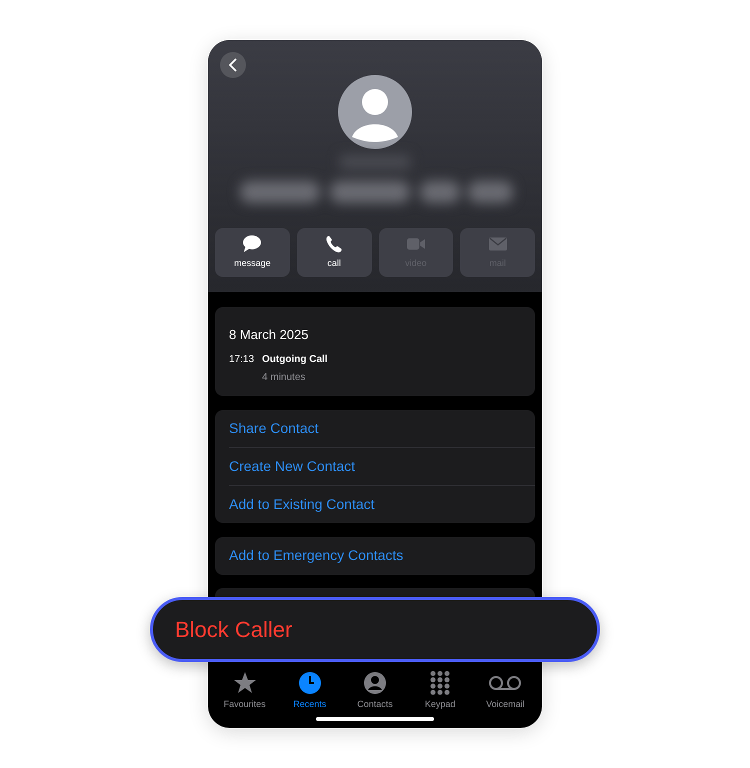  I want to click on envelope-icon, so click(498, 243).